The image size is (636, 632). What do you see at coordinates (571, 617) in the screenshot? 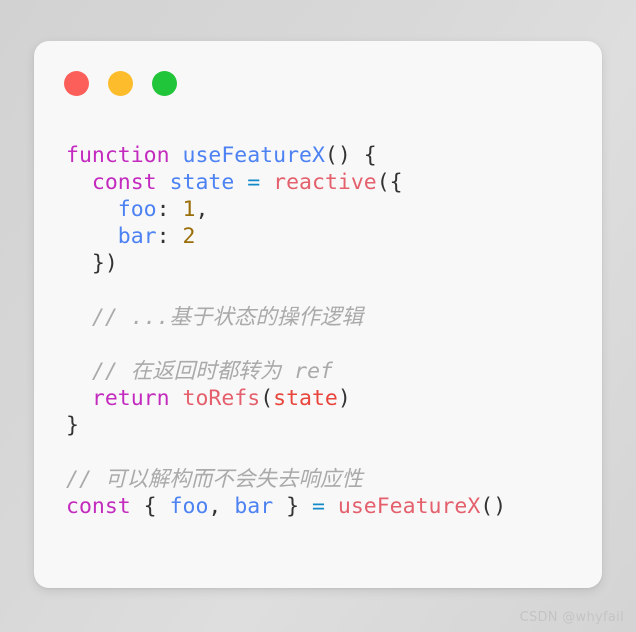
I see `watermark-label: CSDN @whyfail` at bounding box center [571, 617].